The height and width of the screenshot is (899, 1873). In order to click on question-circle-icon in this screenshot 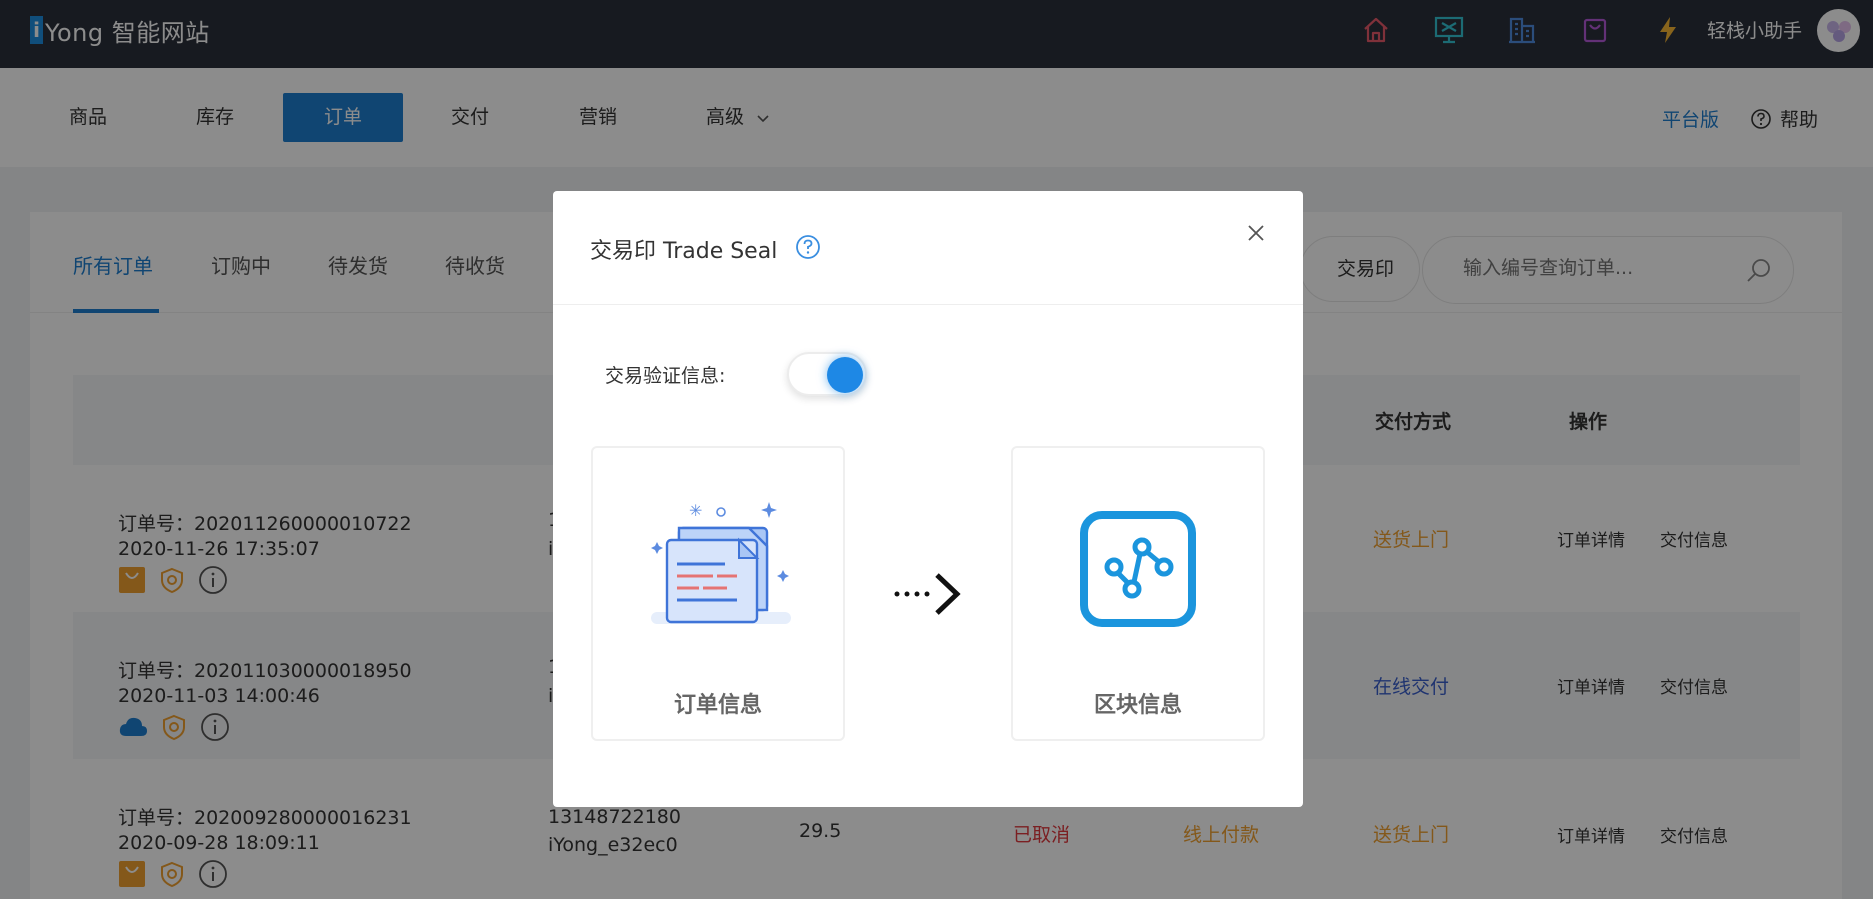, I will do `click(808, 249)`.